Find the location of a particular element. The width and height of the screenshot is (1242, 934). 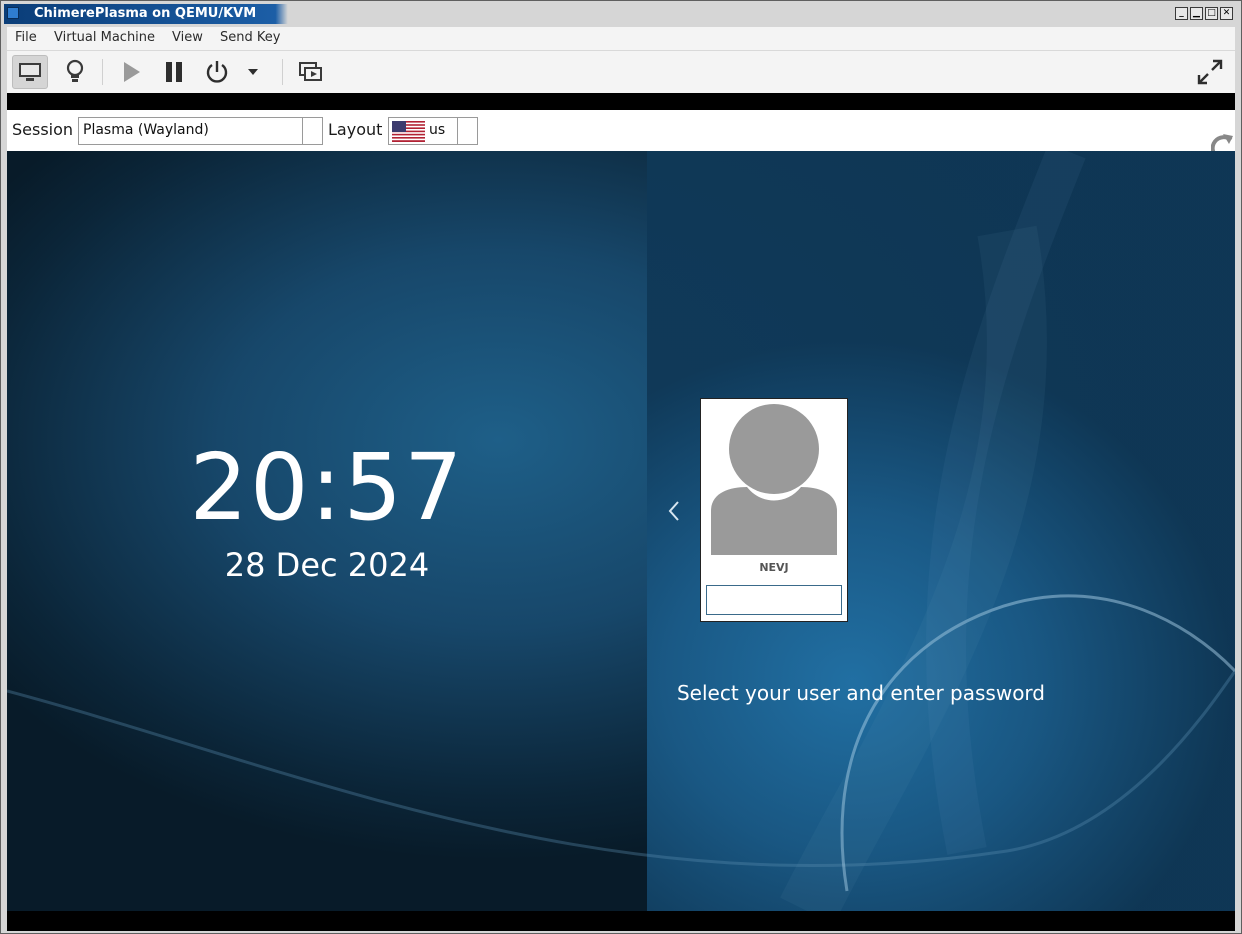

layout-dropdown-button is located at coordinates (467, 131).